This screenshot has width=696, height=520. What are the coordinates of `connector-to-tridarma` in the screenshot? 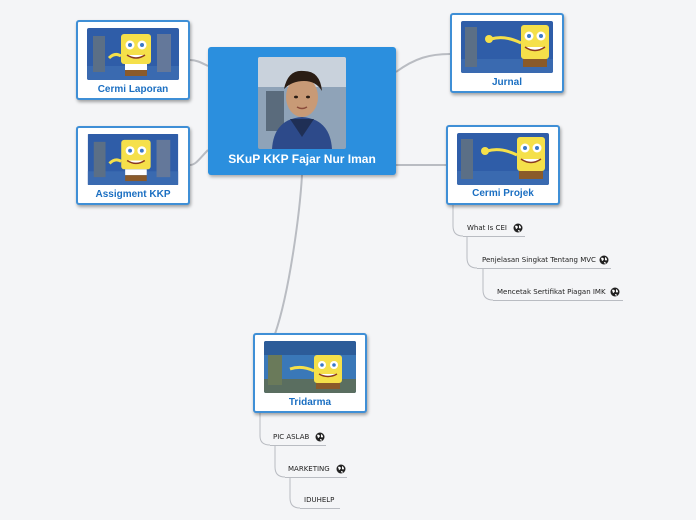 It's located at (288, 254).